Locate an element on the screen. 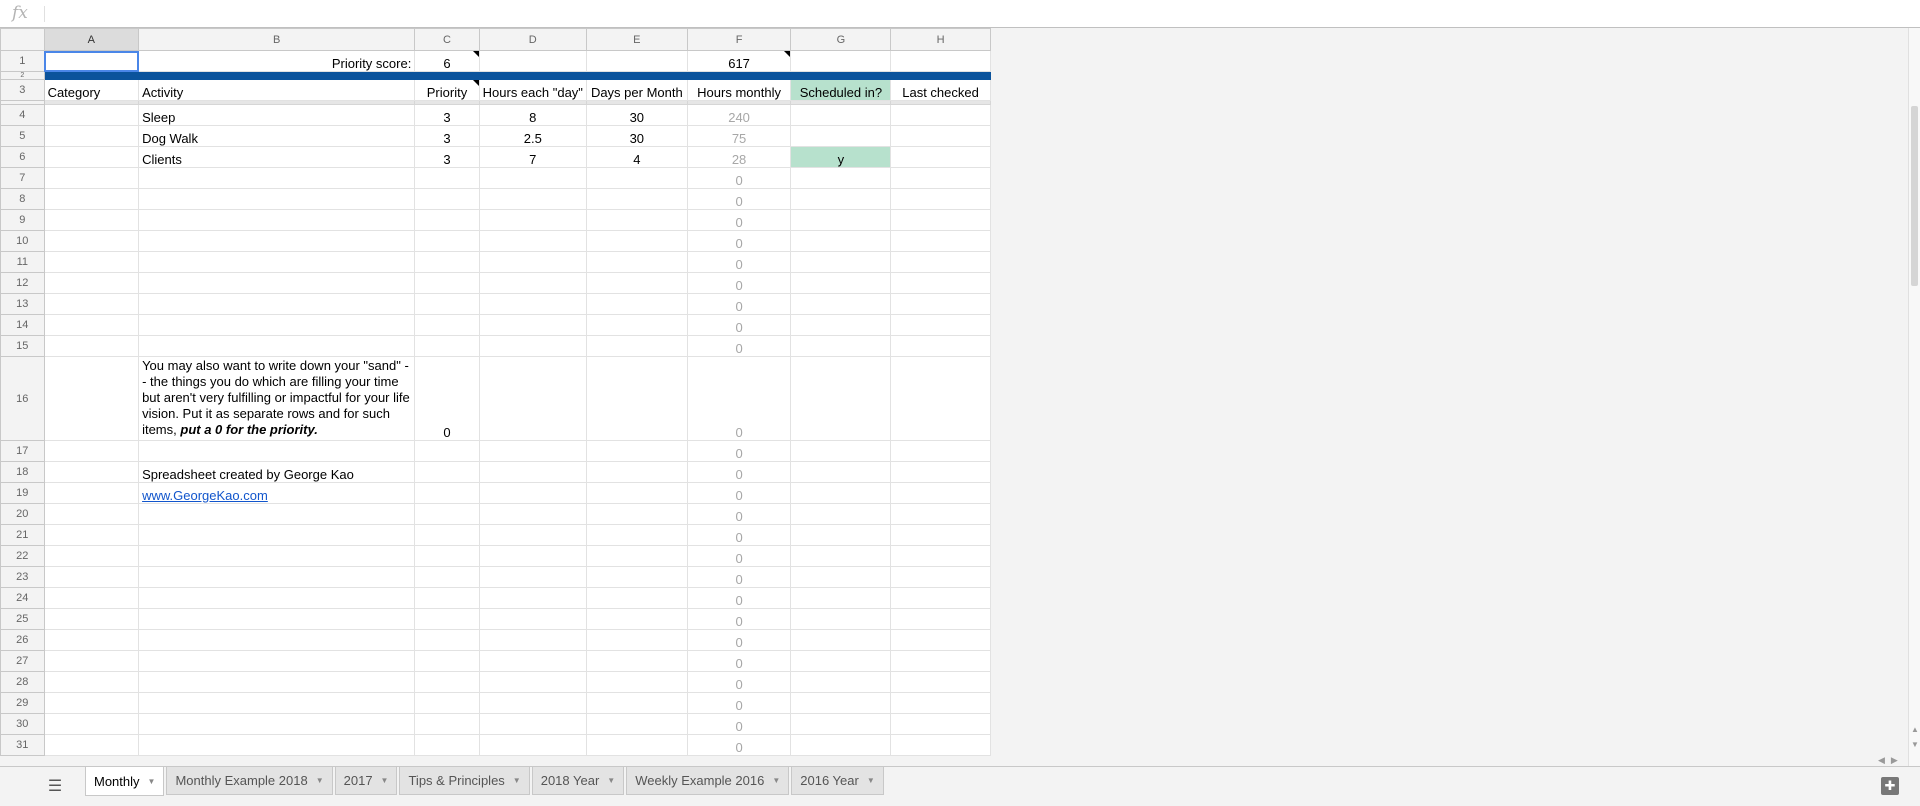 This screenshot has width=1920, height=806. cell-f14: 0 is located at coordinates (739, 325).